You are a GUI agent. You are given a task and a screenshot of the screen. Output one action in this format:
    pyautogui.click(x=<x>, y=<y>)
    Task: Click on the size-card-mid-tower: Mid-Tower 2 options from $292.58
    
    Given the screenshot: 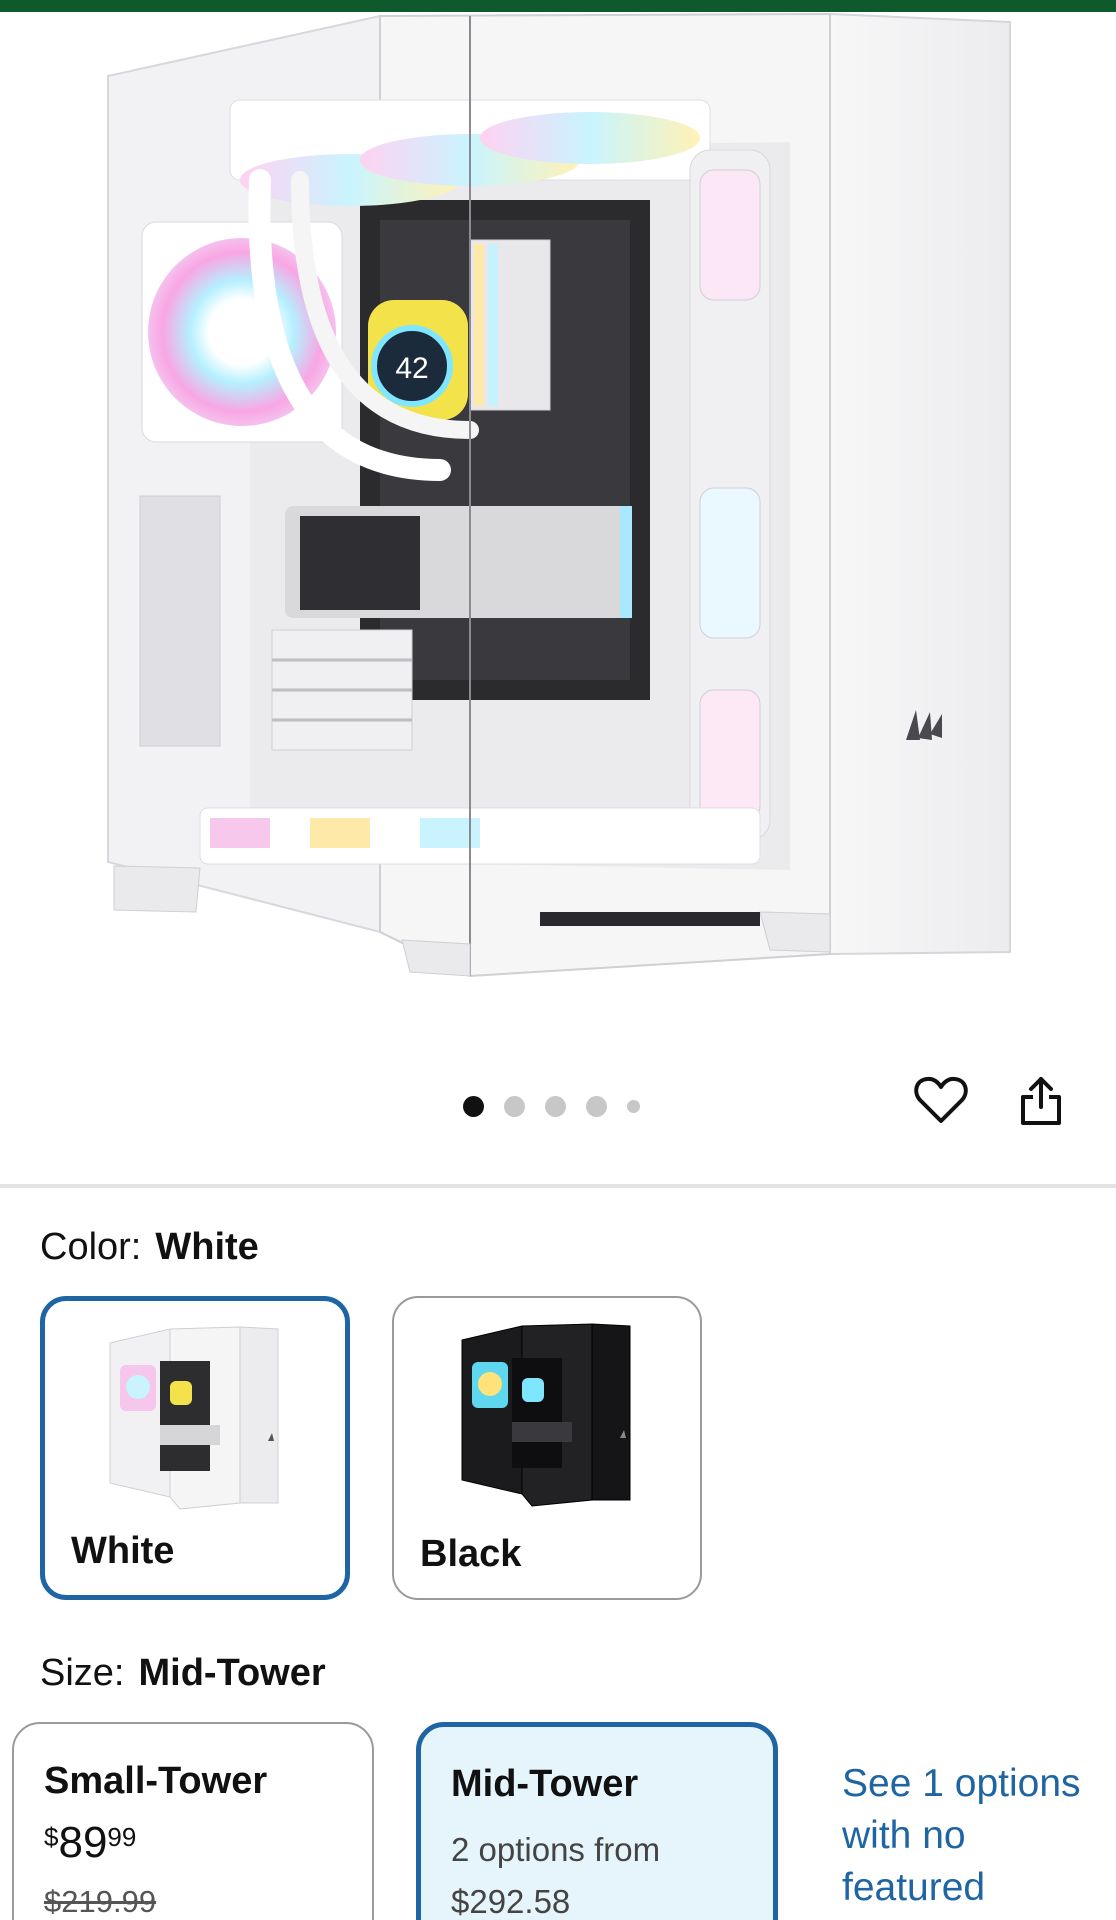 What is the action you would take?
    pyautogui.click(x=597, y=1821)
    